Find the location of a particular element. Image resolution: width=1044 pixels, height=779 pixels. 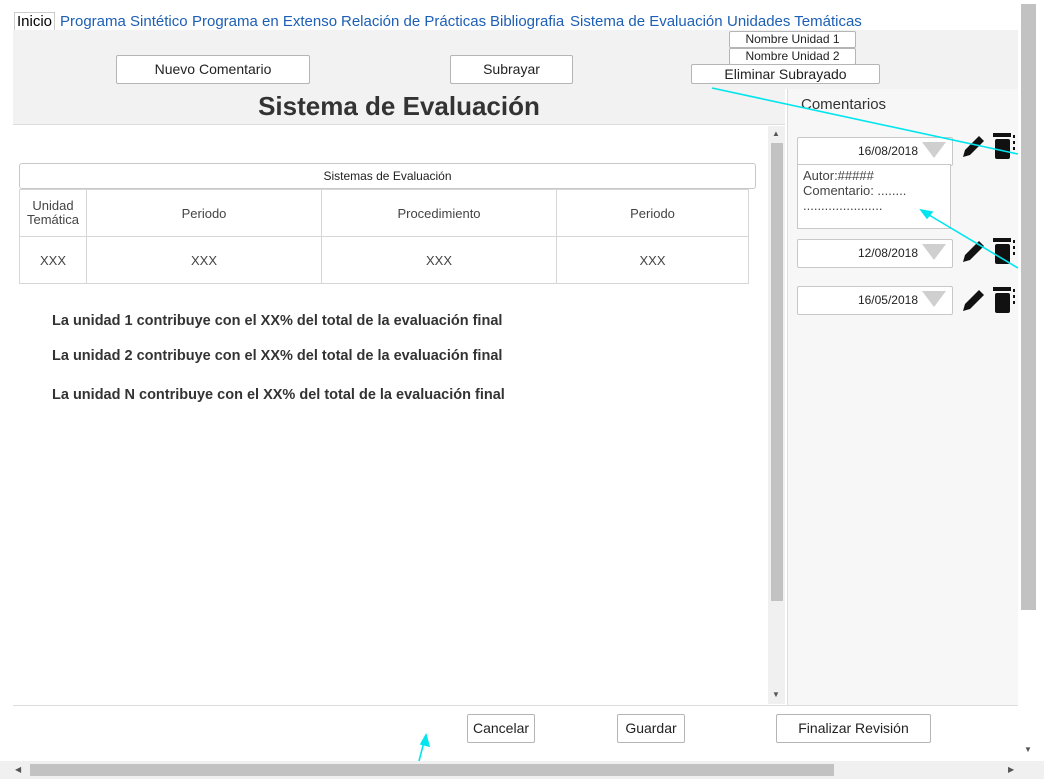

main-title-bar: Sistema de Evaluación is located at coordinates (399, 107).